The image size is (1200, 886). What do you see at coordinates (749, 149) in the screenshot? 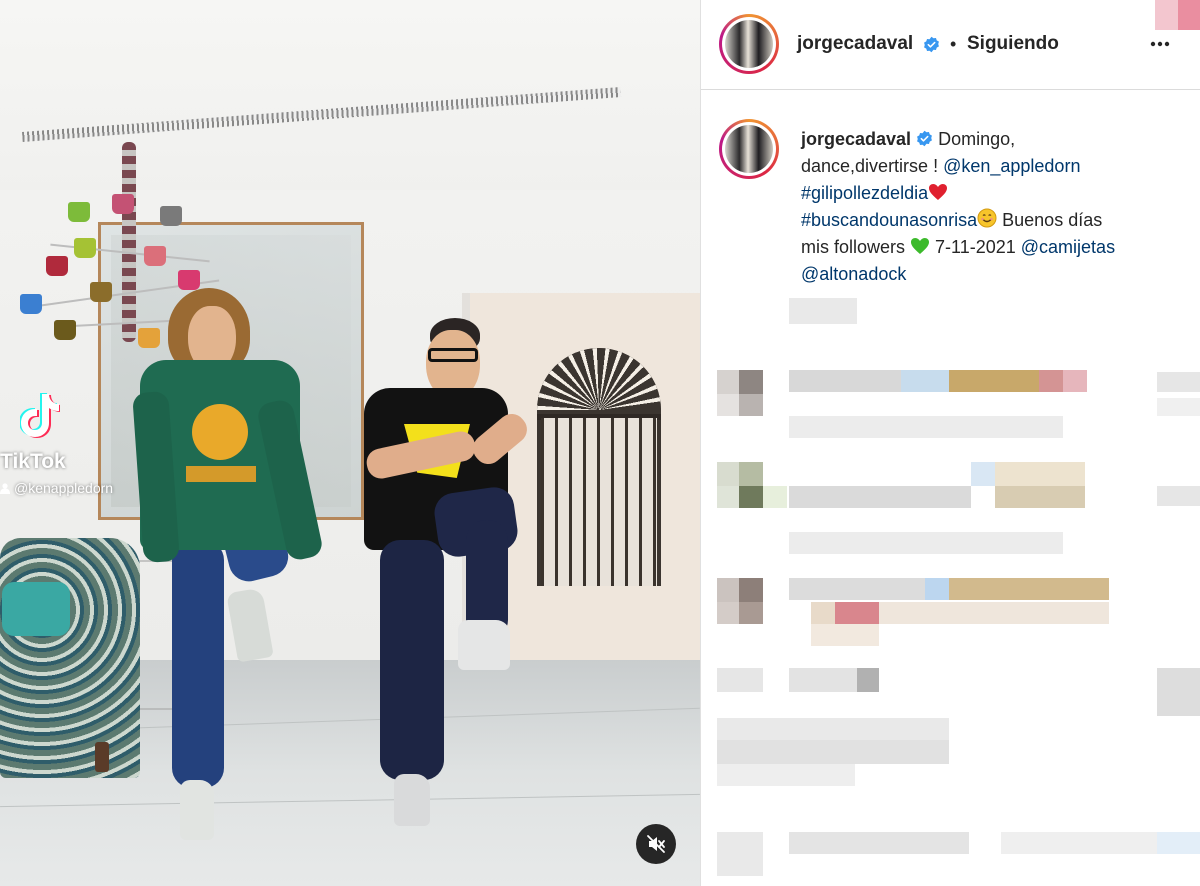
I see `caption-avatar` at bounding box center [749, 149].